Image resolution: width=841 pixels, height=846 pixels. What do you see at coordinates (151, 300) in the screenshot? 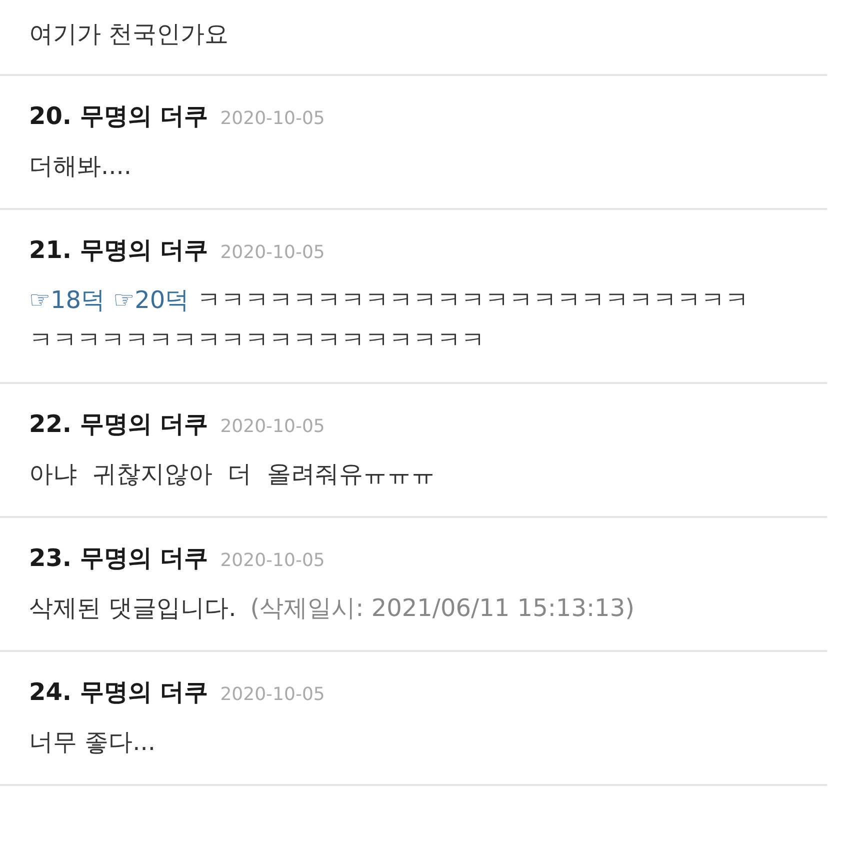
I see `comment-reference-link: ☞20덕` at bounding box center [151, 300].